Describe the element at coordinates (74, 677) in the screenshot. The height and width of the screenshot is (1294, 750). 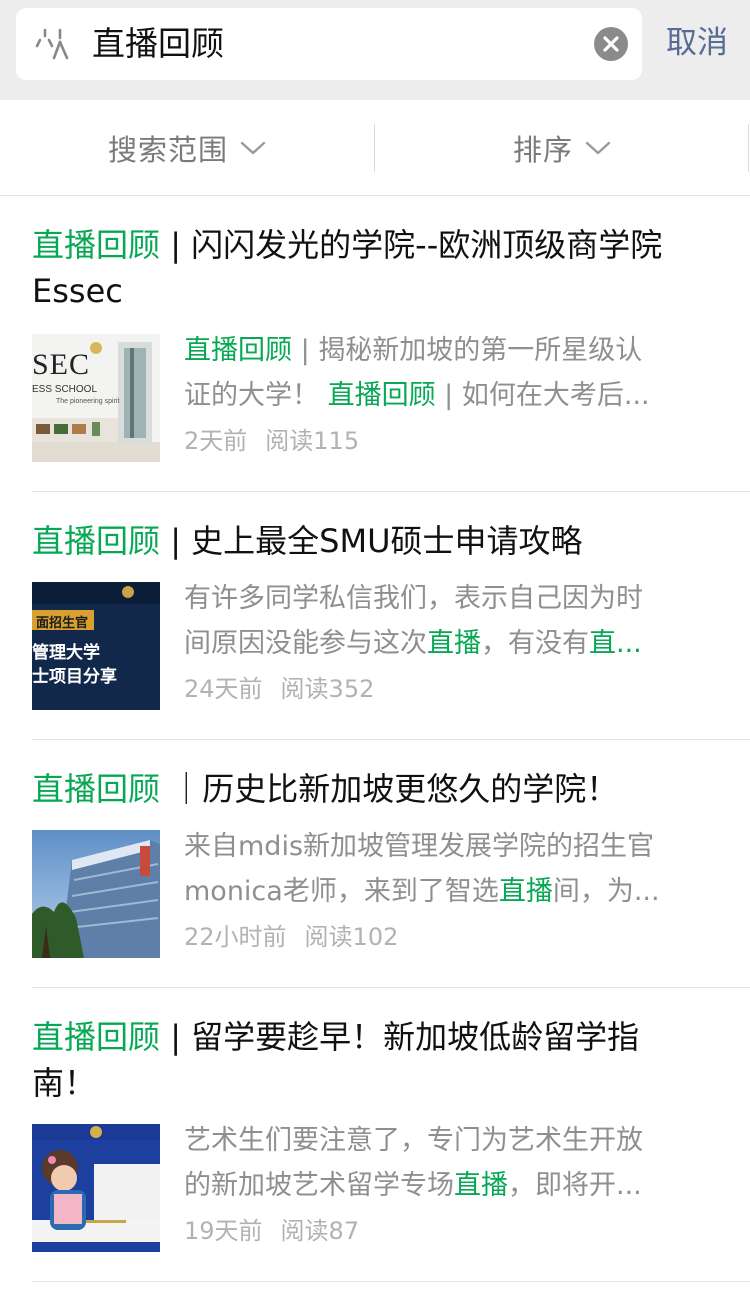
I see `thumb-text: 士项目分享` at that location.